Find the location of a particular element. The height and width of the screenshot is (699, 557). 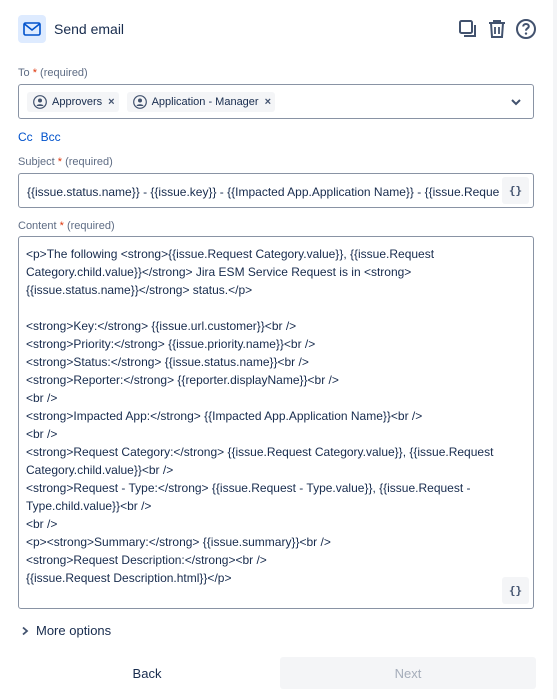

recipient-label: Application - Manager is located at coordinates (205, 101).